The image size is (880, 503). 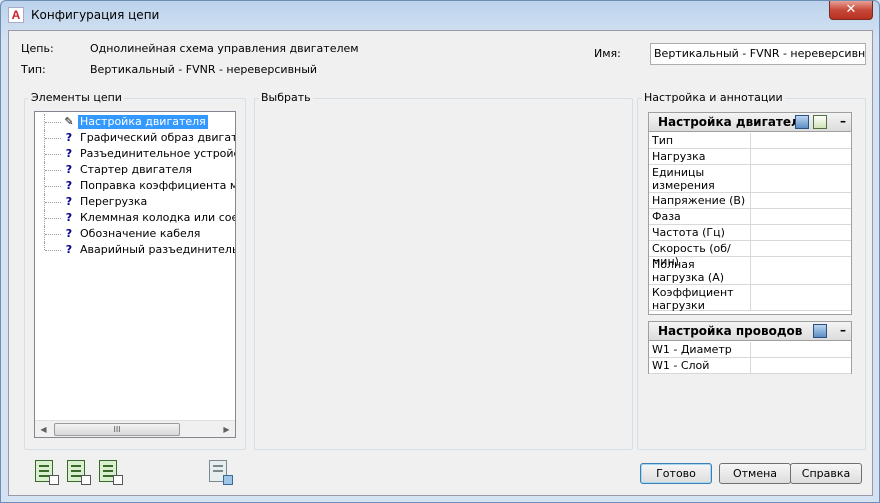 What do you see at coordinates (78, 472) in the screenshot?
I see `circuit-layout-tool-icon` at bounding box center [78, 472].